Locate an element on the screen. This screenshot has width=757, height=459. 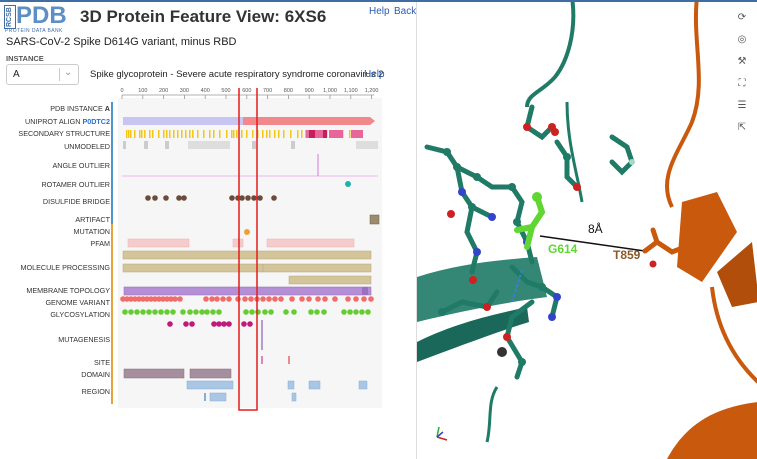
back-link: Back is located at coordinates (405, 11).